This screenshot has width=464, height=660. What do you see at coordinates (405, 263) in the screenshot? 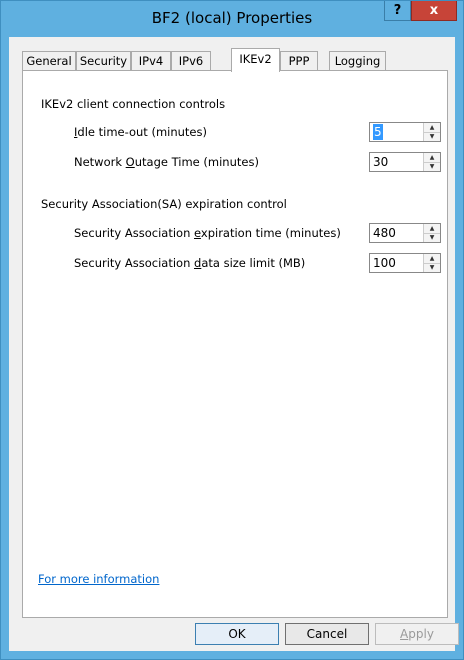
I see `sa-data-size-spinner: 100 ▲ ▼` at bounding box center [405, 263].